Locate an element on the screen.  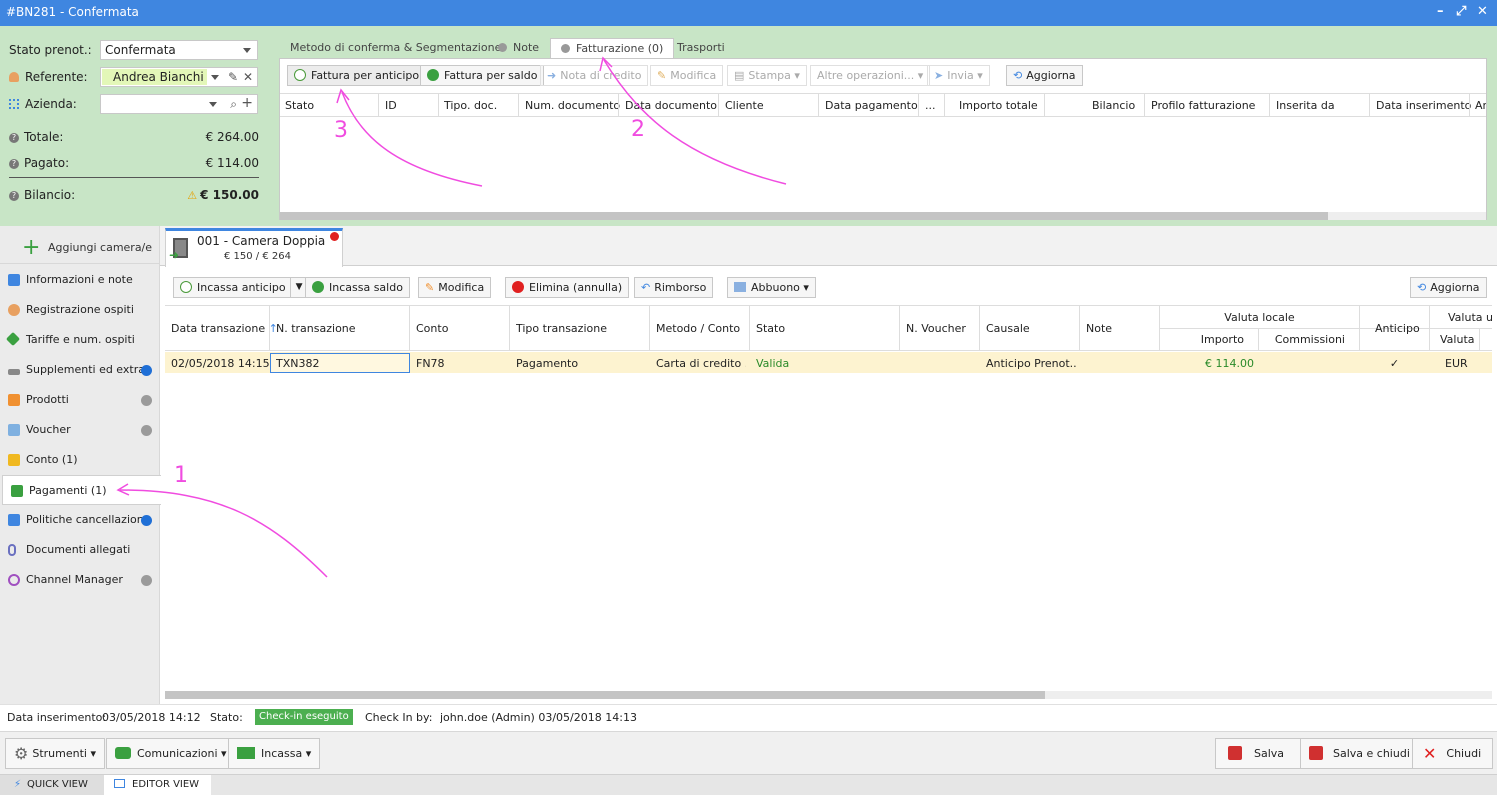
incassa-saldo-button: Incassa saldo is located at coordinates (357, 287).